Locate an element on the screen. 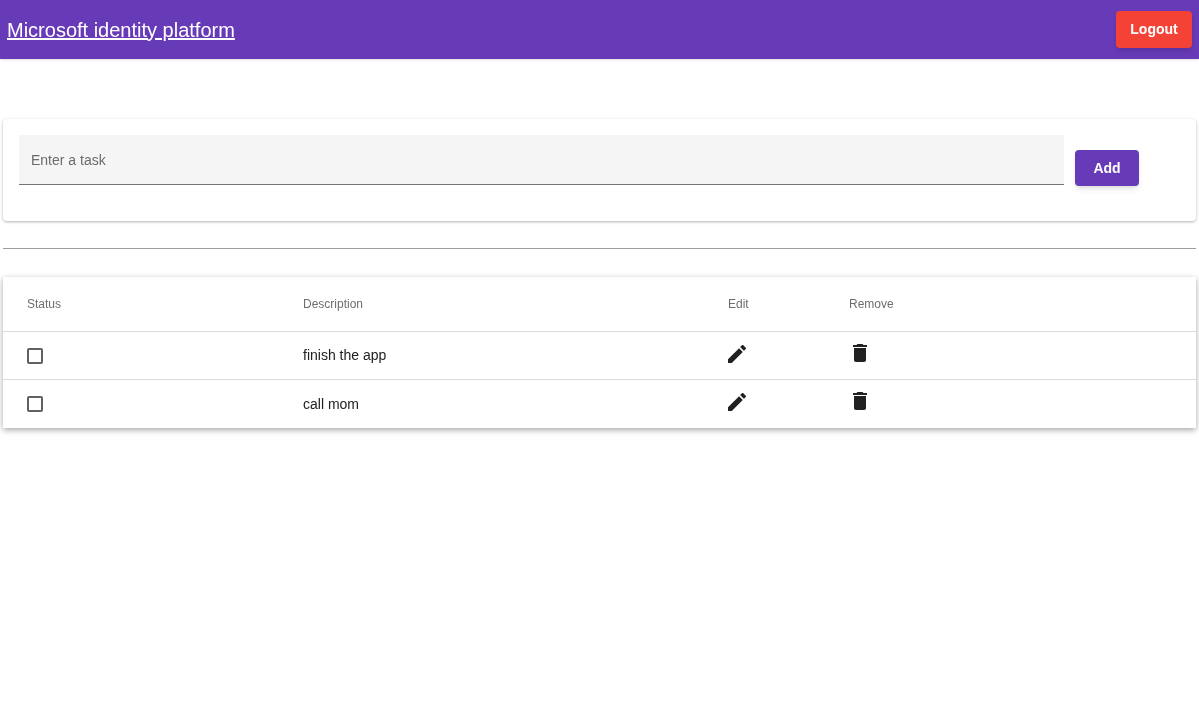  column-header: Description is located at coordinates (333, 304).